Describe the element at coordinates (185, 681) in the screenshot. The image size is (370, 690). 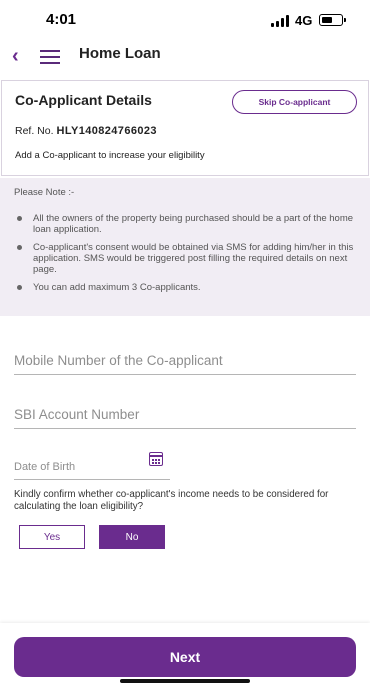
I see `home-indicator` at that location.